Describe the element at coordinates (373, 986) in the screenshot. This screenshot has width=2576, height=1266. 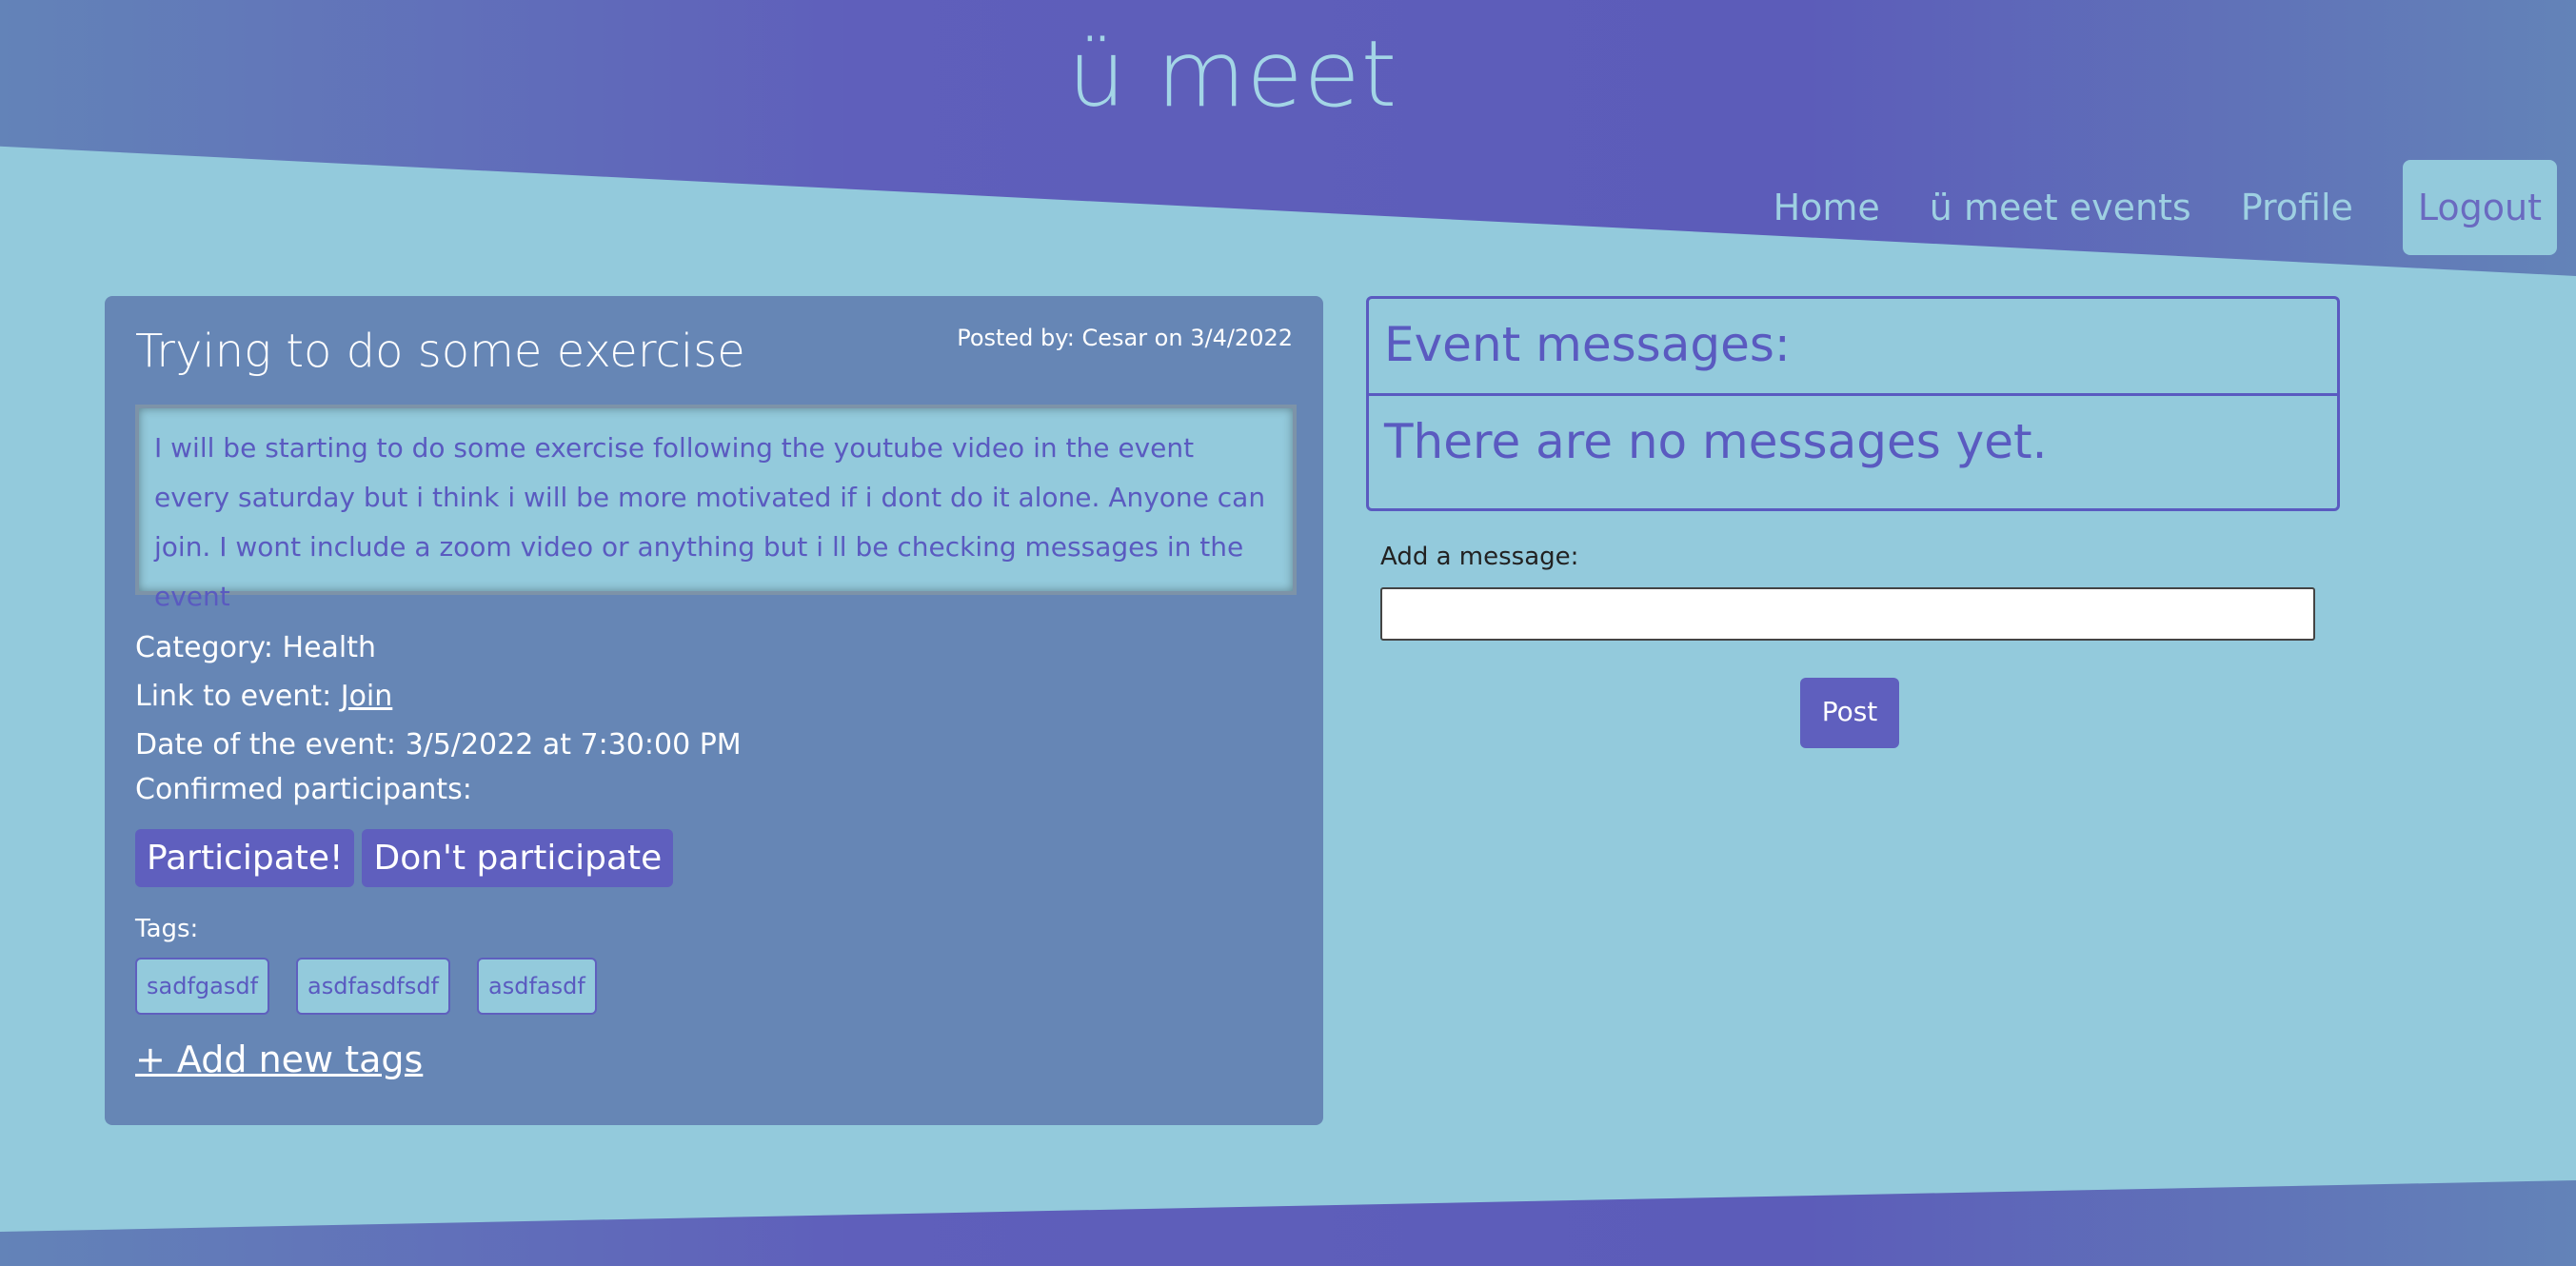
I see `tag-item: asdfasdfsdf` at that location.